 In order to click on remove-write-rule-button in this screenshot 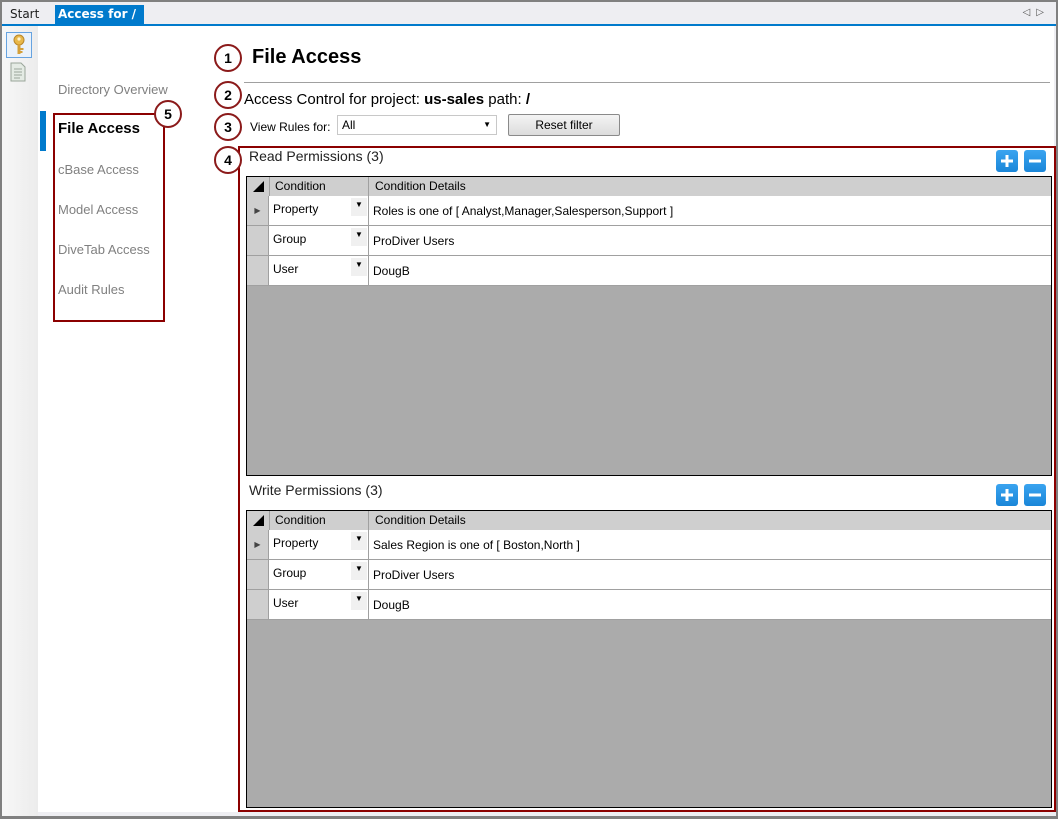, I will do `click(1035, 495)`.